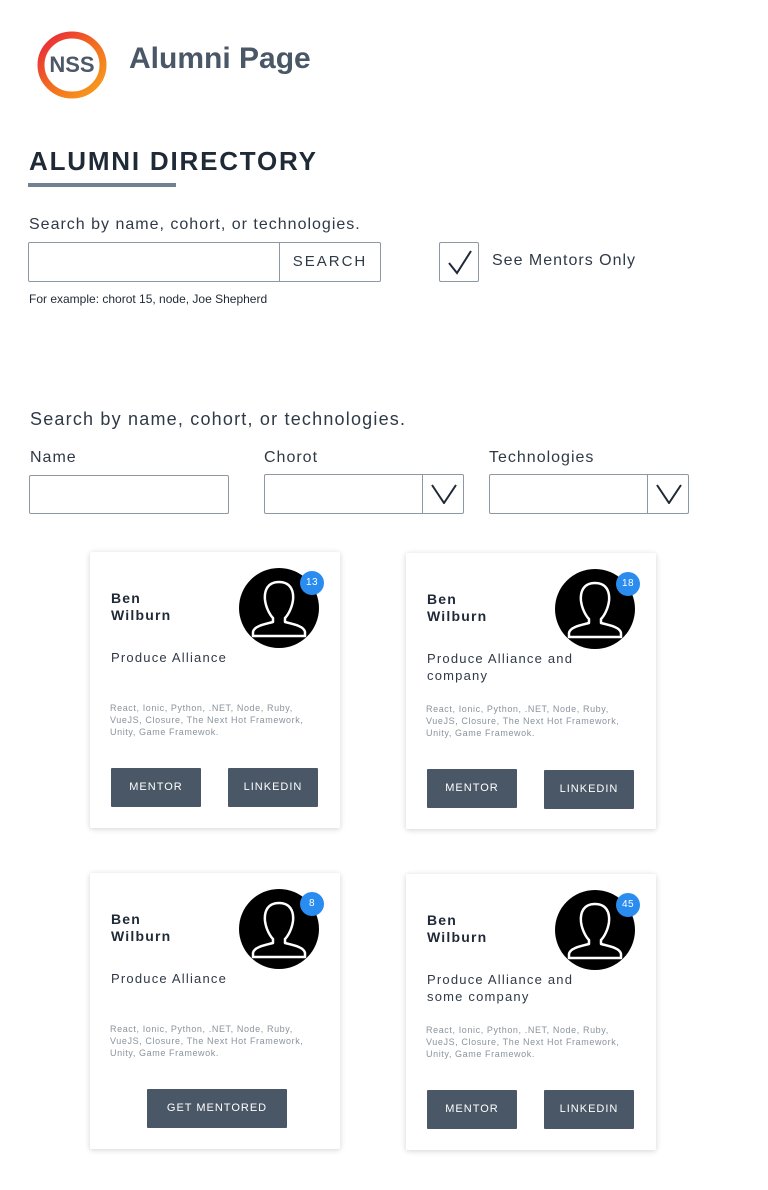 Image resolution: width=768 pixels, height=1190 pixels. What do you see at coordinates (102, 185) in the screenshot?
I see `title-underline` at bounding box center [102, 185].